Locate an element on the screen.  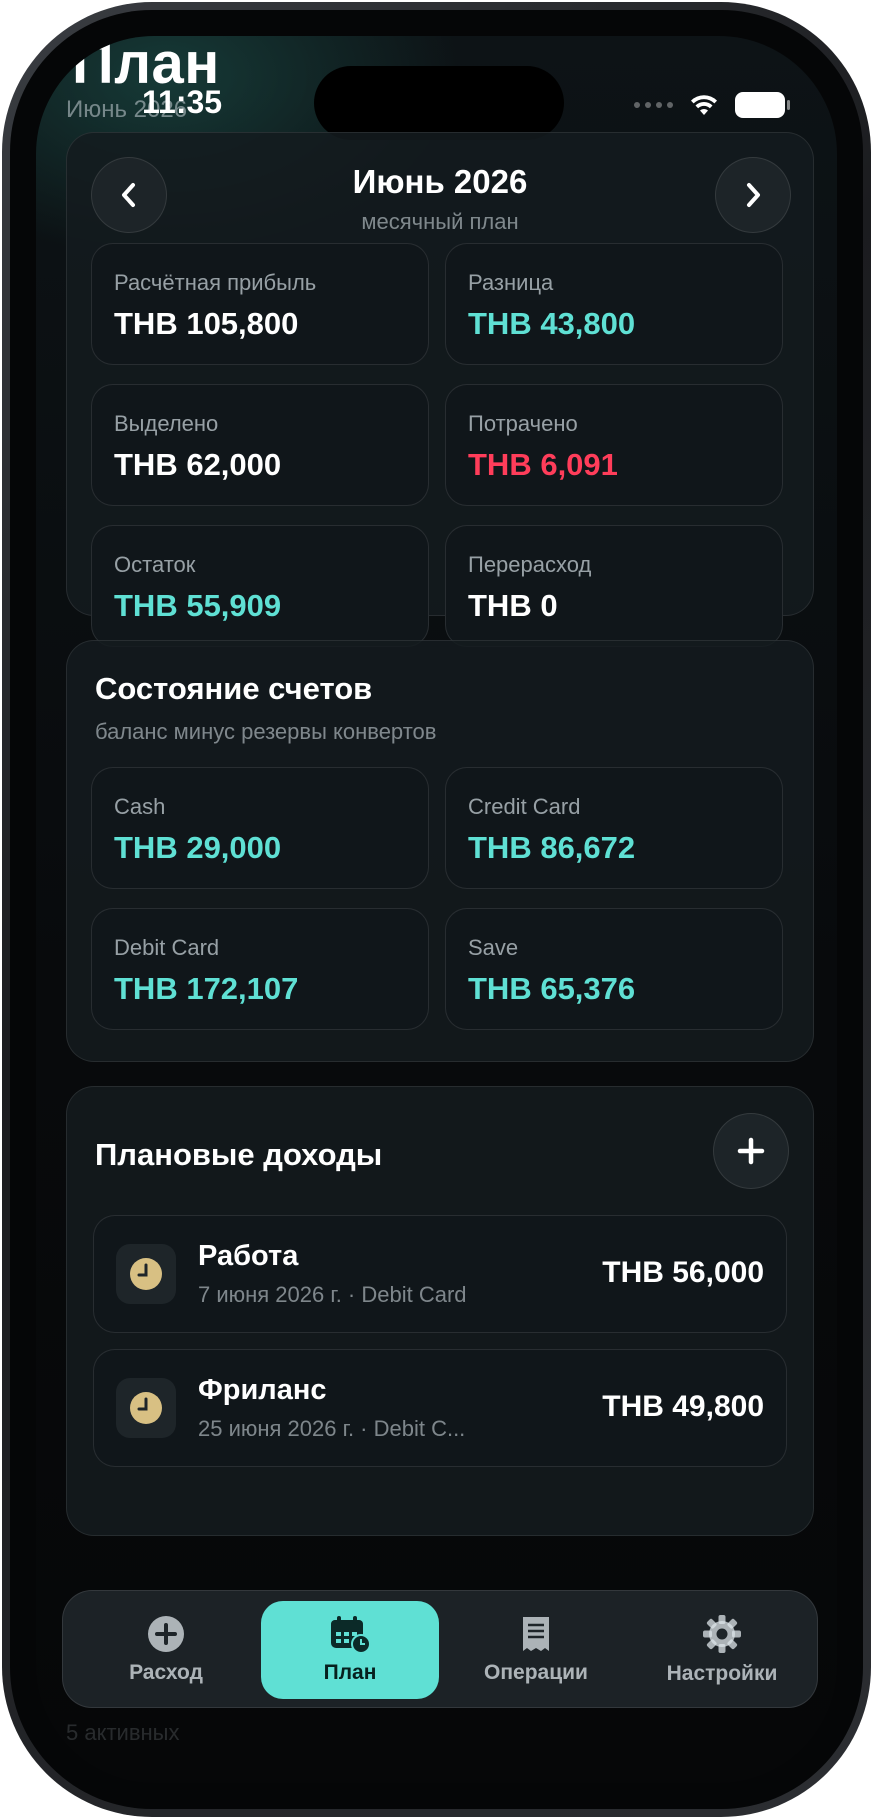
wifi-icon is located at coordinates (704, 105).